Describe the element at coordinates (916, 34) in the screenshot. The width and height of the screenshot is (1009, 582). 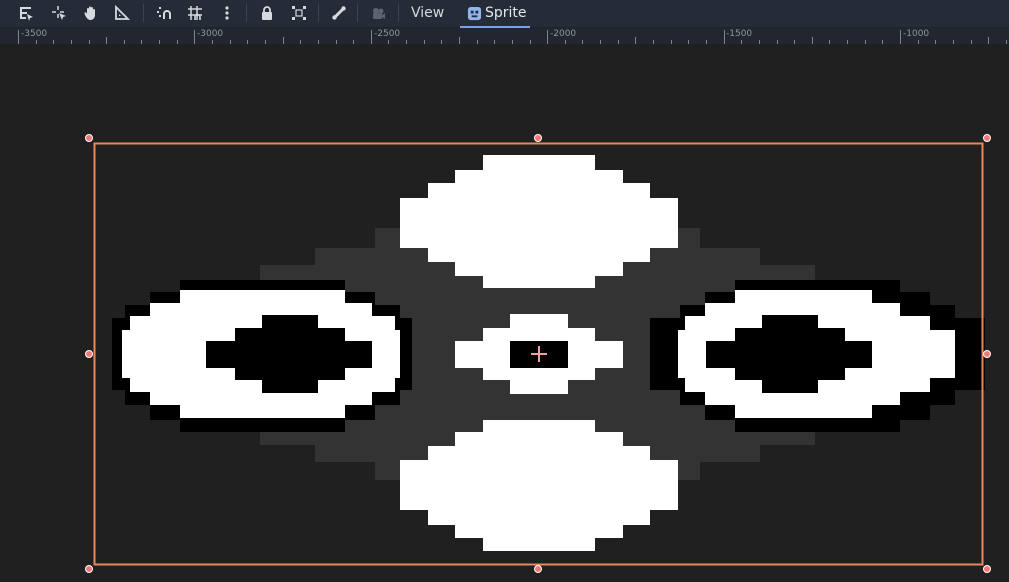
I see `ruler-label: -1000` at that location.